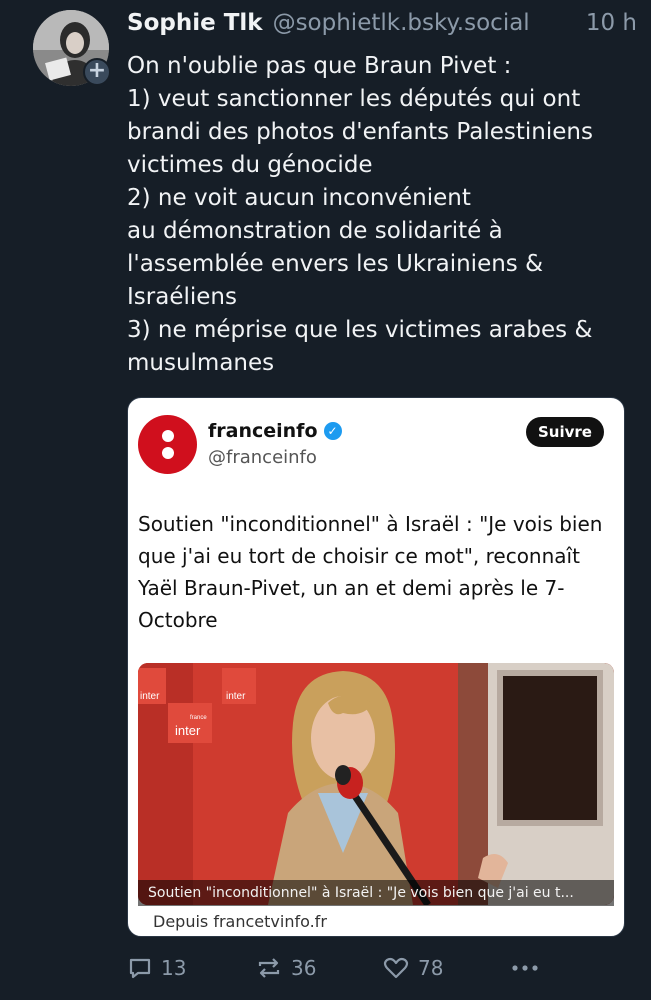 The width and height of the screenshot is (651, 1000). I want to click on author-avatar: +, so click(72, 48).